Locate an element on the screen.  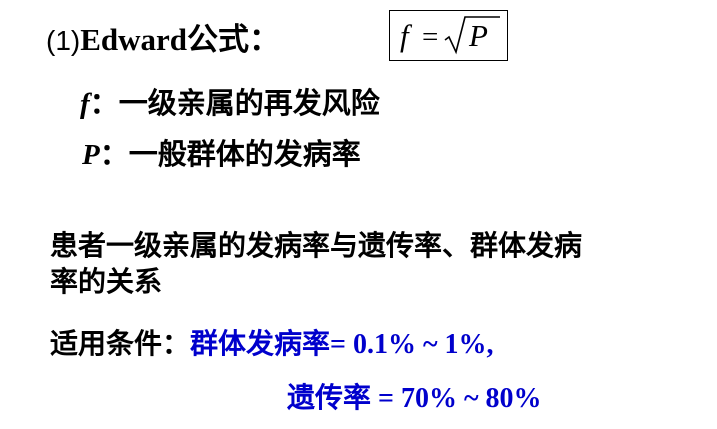
formula: f = P is located at coordinates (450, 35).